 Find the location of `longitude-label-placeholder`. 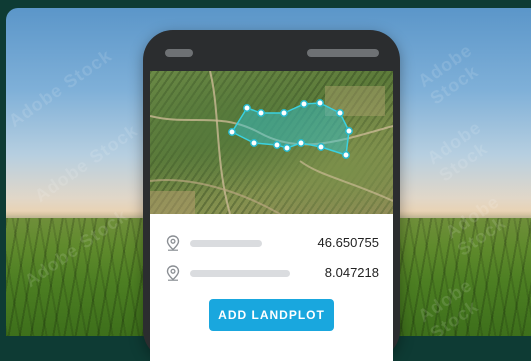

longitude-label-placeholder is located at coordinates (240, 273).